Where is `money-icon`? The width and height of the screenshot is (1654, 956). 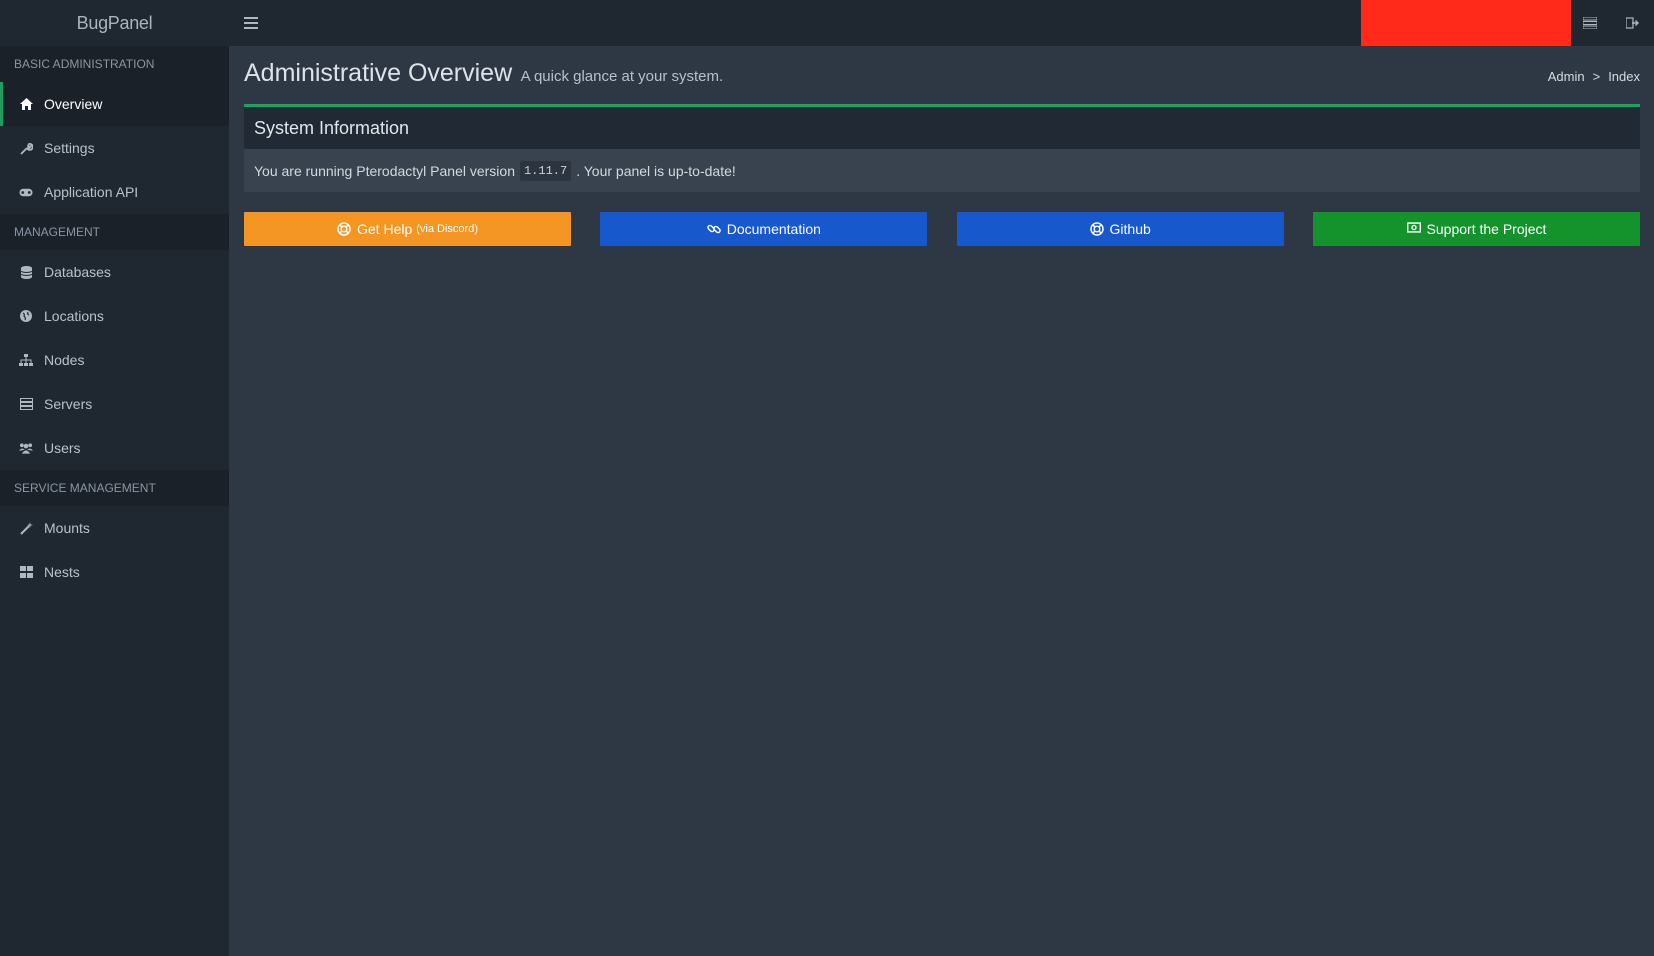 money-icon is located at coordinates (1413, 229).